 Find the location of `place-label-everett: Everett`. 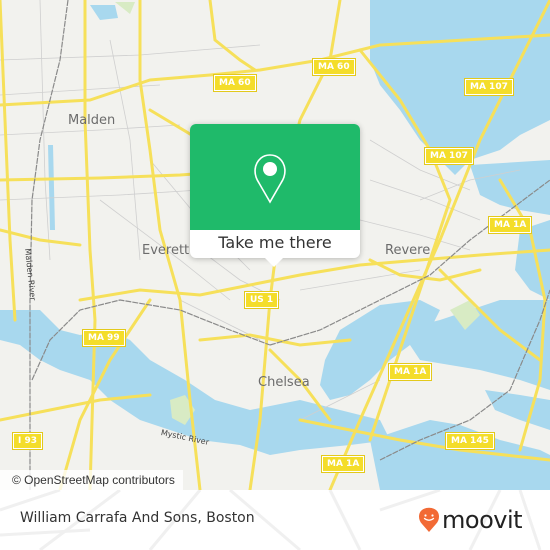

place-label-everett: Everett is located at coordinates (166, 250).